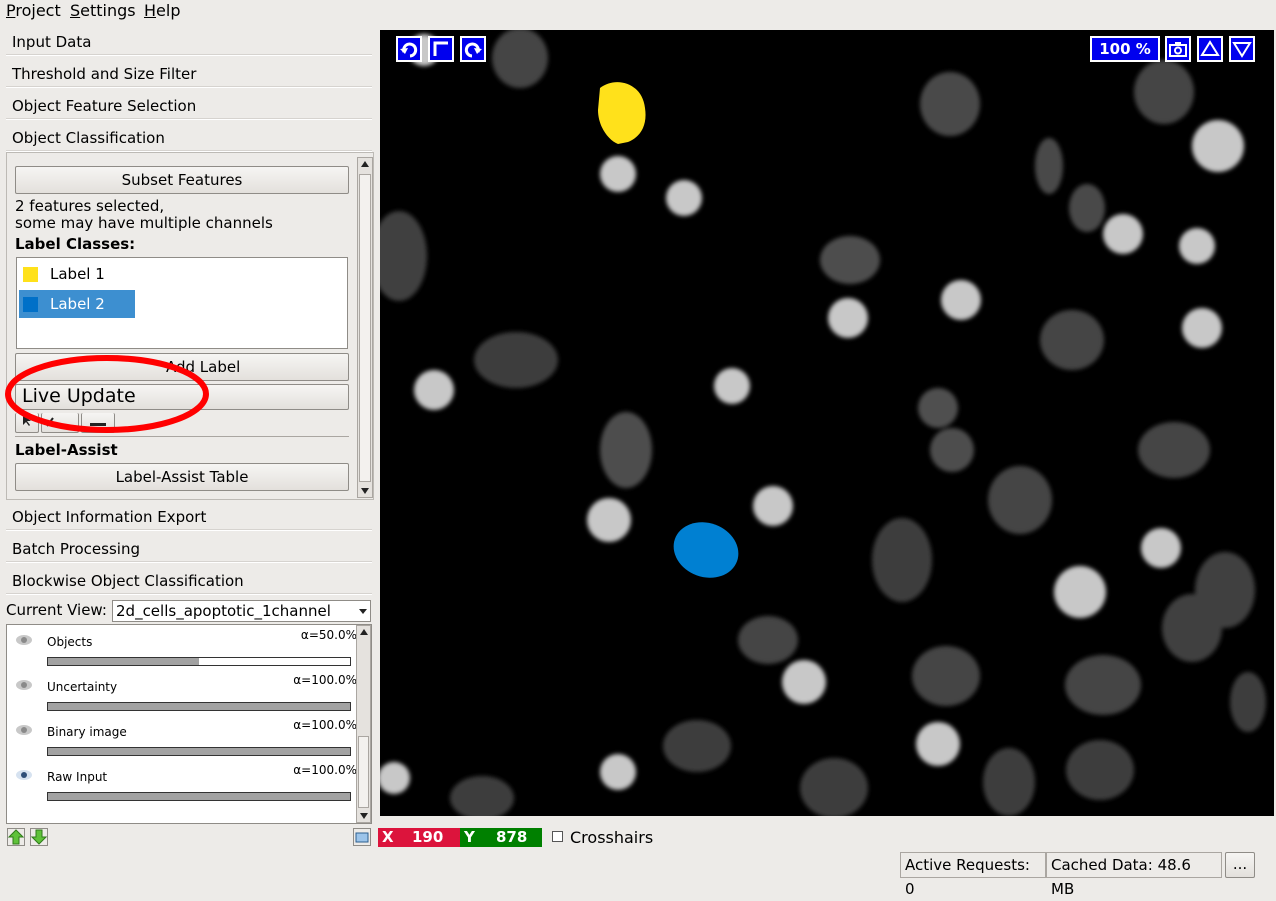  What do you see at coordinates (144, 223) in the screenshot?
I see `features-info-line2: some may have multiple channels` at bounding box center [144, 223].